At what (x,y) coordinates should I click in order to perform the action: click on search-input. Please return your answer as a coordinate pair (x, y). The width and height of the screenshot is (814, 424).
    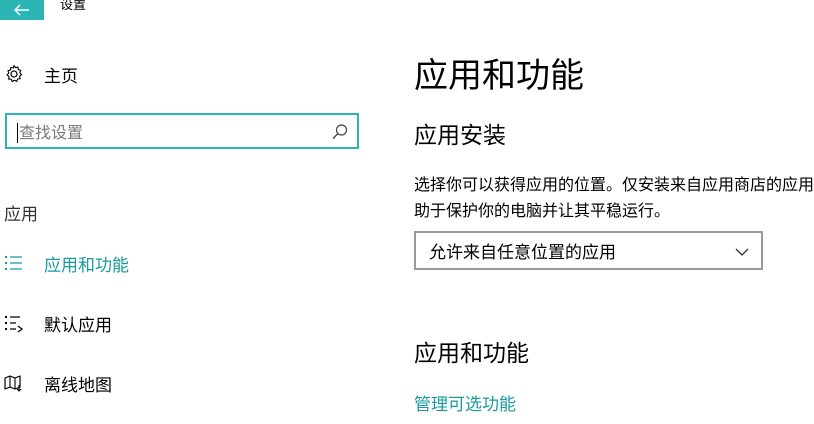
    Looking at the image, I should click on (169, 132).